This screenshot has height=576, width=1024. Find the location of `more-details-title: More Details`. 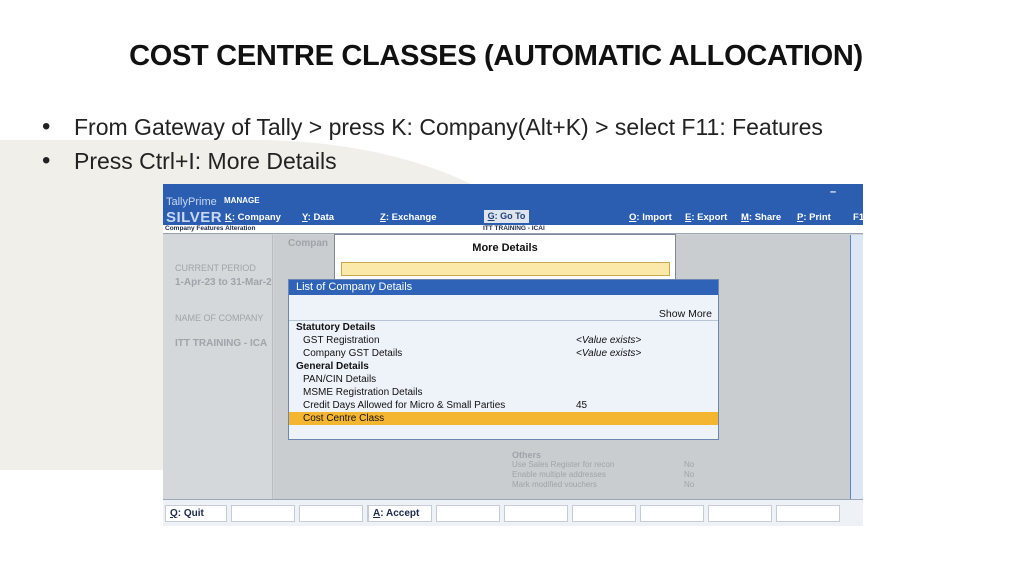

more-details-title: More Details is located at coordinates (505, 248).